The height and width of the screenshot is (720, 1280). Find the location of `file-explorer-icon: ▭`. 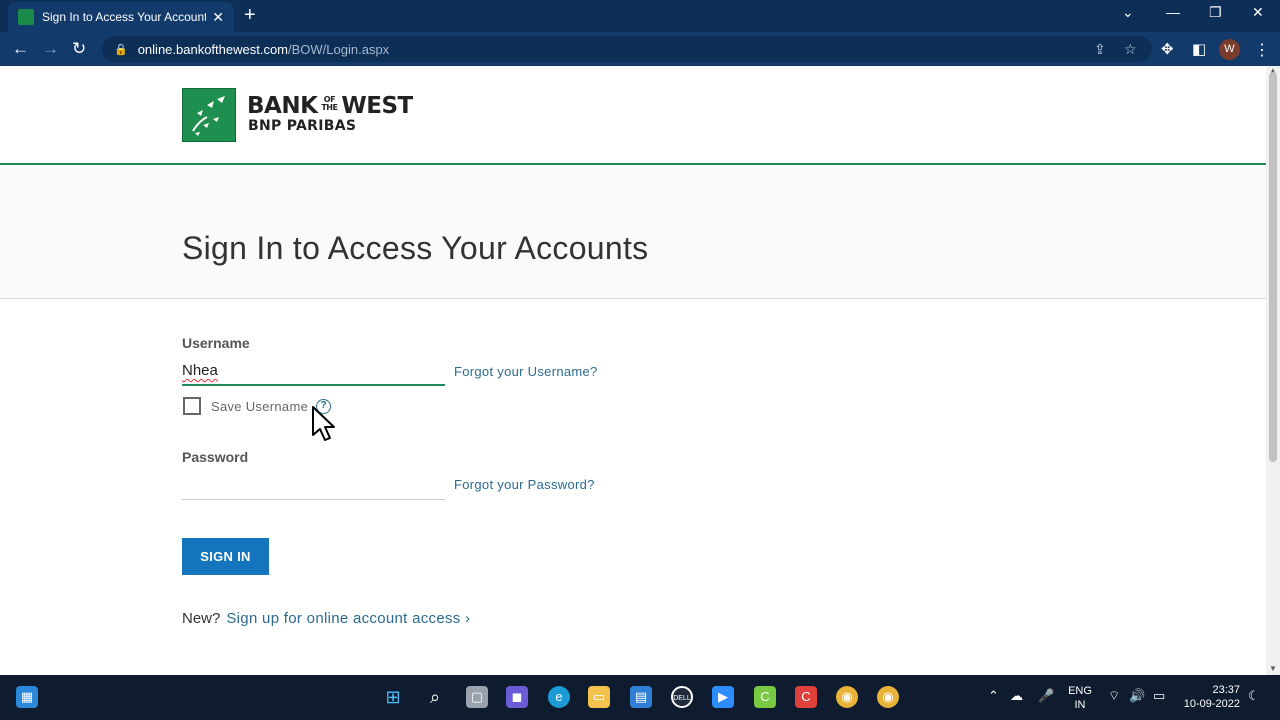

file-explorer-icon: ▭ is located at coordinates (599, 697).